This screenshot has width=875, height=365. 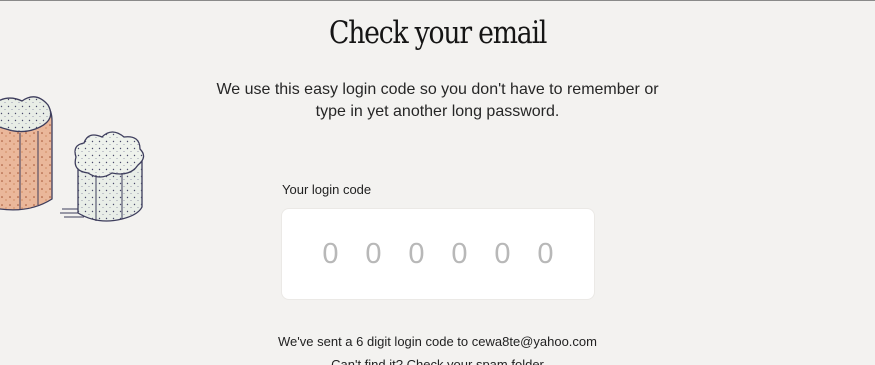 What do you see at coordinates (437, 361) in the screenshot?
I see `spam-folder-hint: Can't find it? Check your spam folder` at bounding box center [437, 361].